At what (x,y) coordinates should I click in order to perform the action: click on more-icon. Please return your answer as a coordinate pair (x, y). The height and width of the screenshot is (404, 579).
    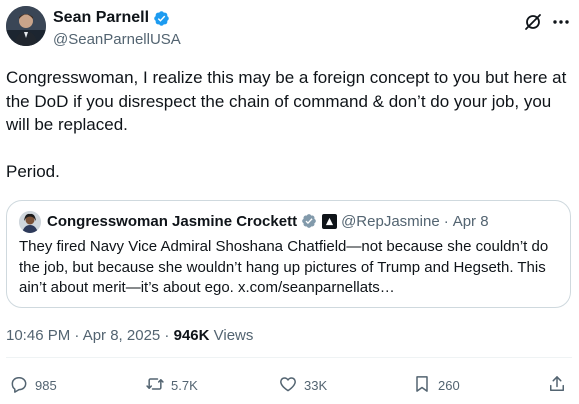
    Looking at the image, I should click on (561, 22).